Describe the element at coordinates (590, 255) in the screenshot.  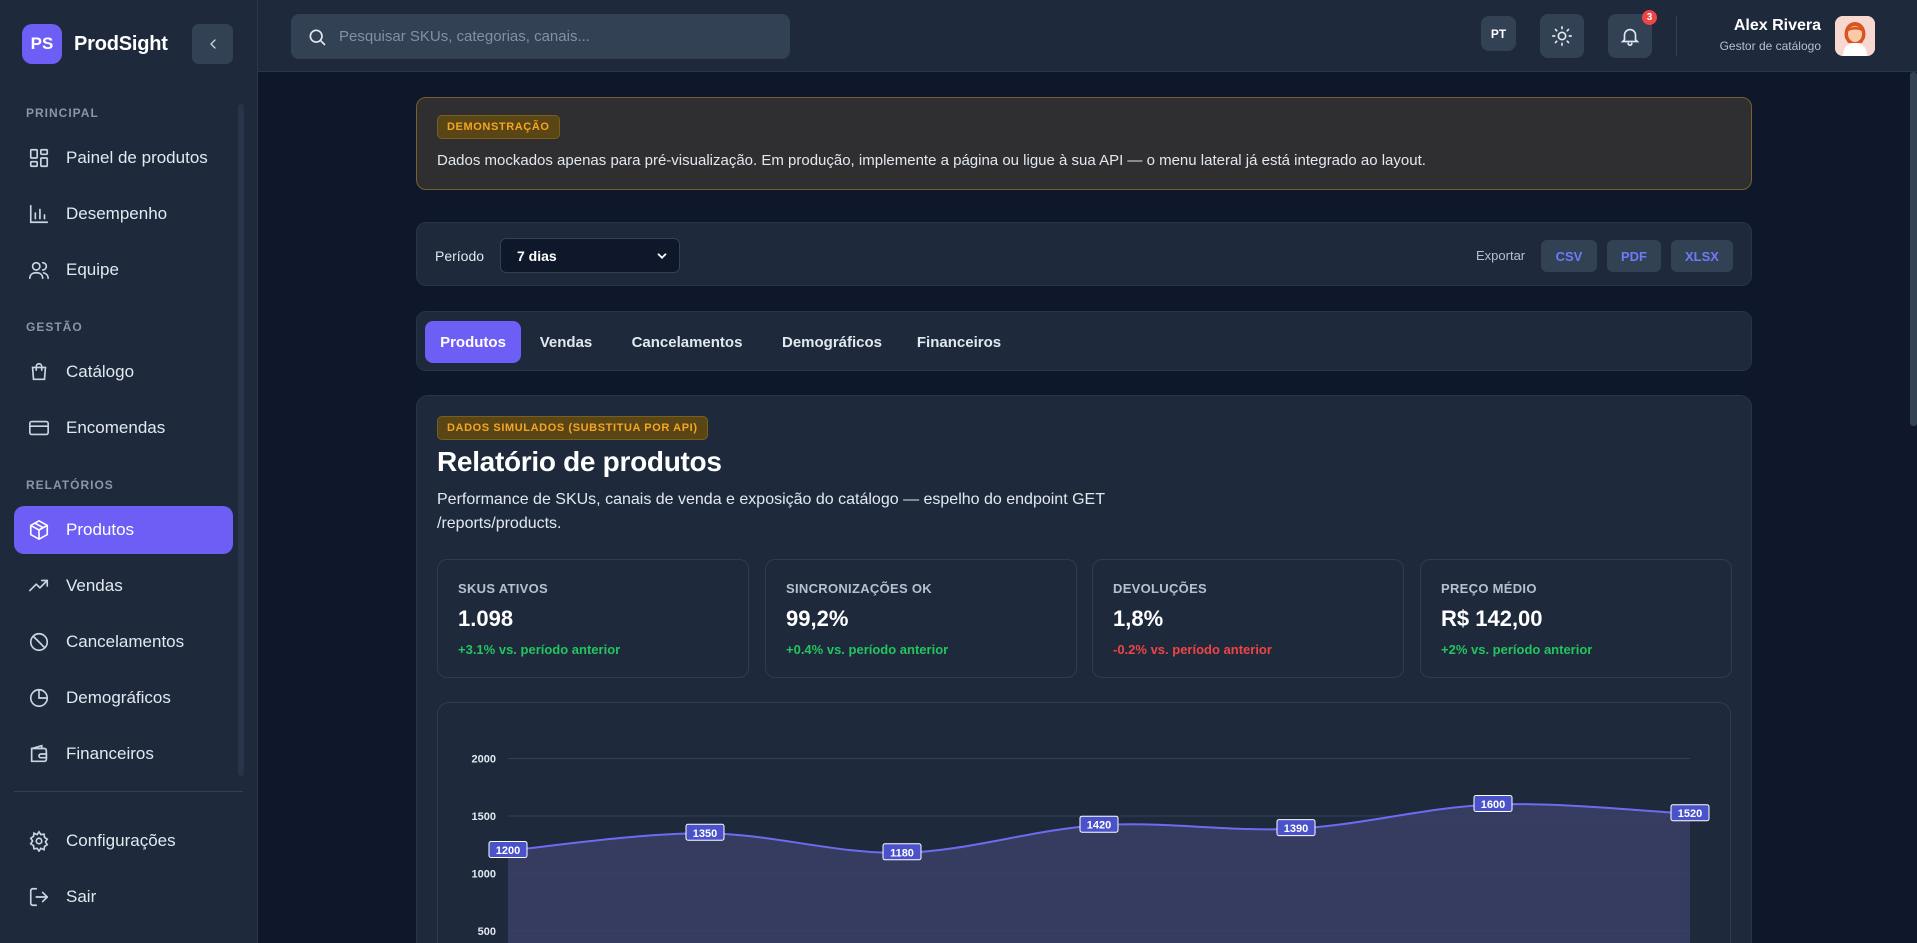
I see `period-select: 7 dias` at that location.